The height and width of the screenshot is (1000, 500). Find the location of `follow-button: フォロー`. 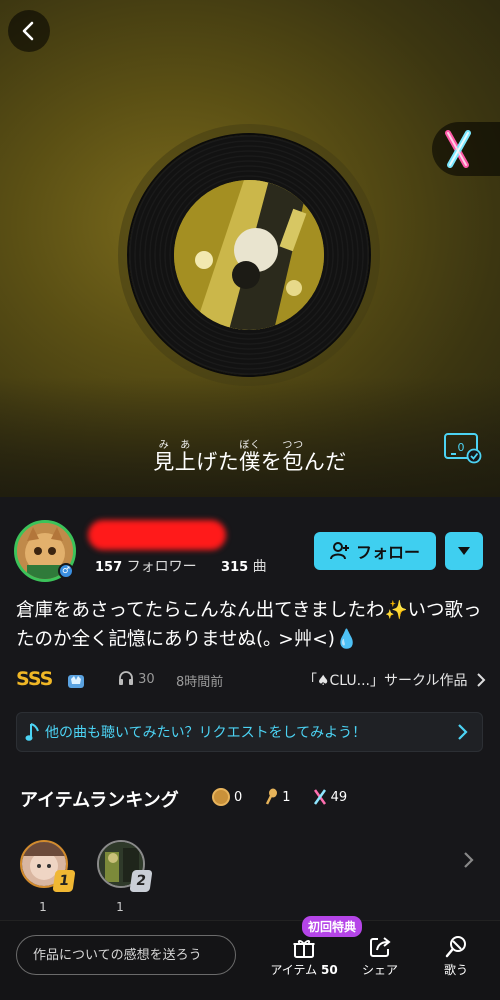

follow-button: フォロー is located at coordinates (375, 551).